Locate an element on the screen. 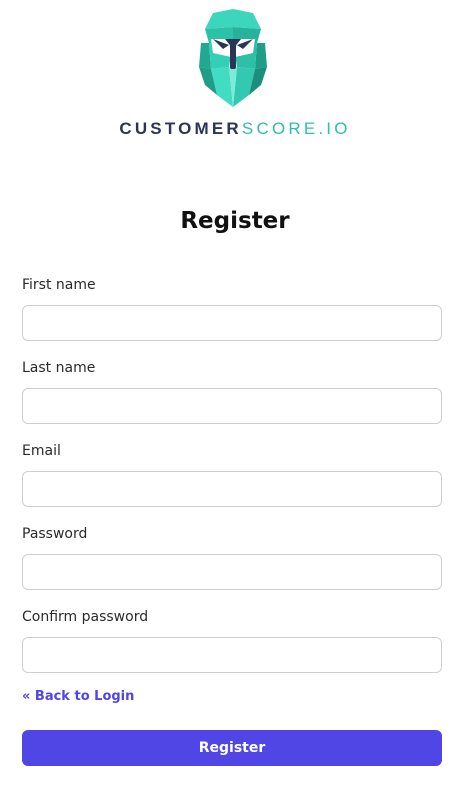 Image resolution: width=470 pixels, height=787 pixels. confirm-password-field is located at coordinates (232, 655).